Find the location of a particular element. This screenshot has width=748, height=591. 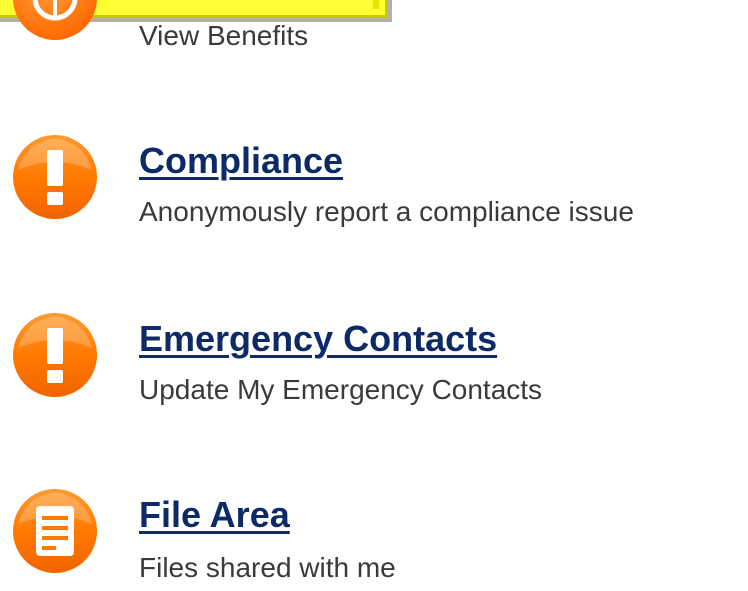

benefits-description: View Benefits is located at coordinates (224, 35).